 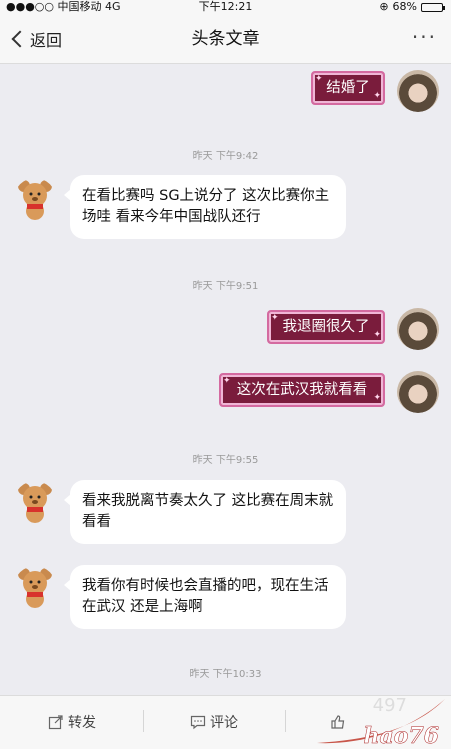 What do you see at coordinates (404, 6) in the screenshot?
I see `battery-percent: 68%` at bounding box center [404, 6].